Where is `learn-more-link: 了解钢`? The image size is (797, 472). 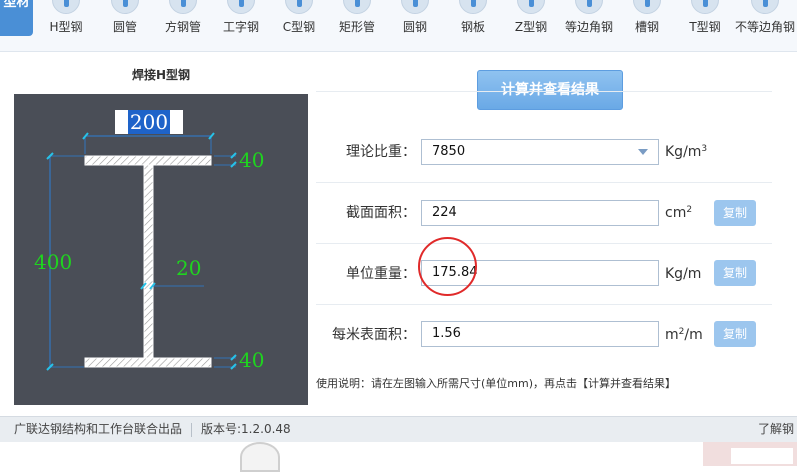
learn-more-link: 了解钢 is located at coordinates (776, 429).